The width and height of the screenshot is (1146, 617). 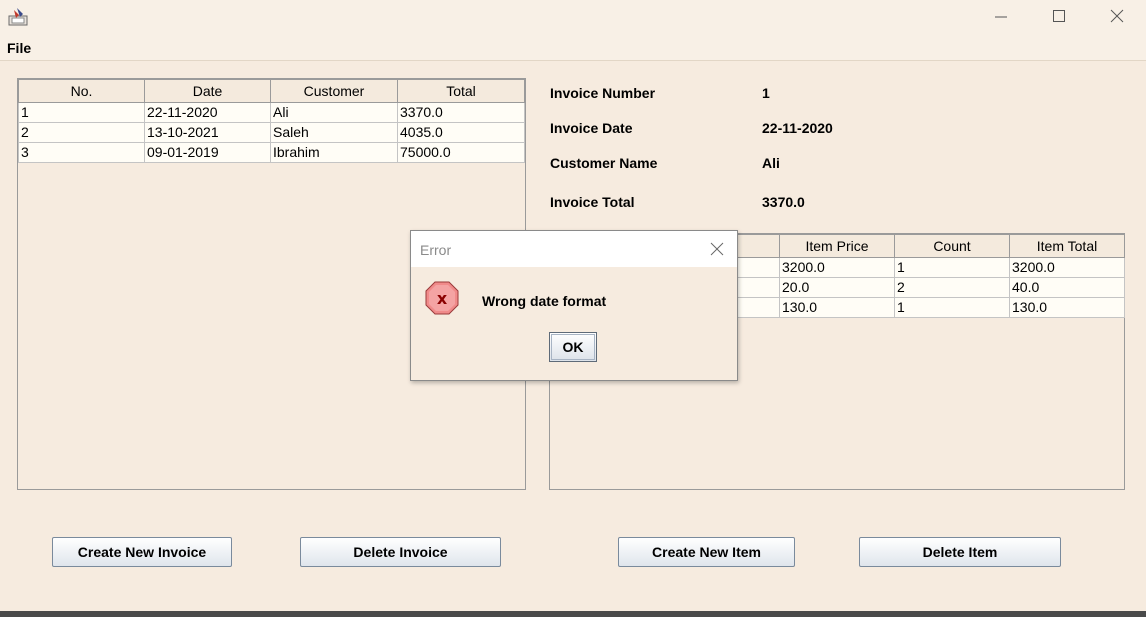 What do you see at coordinates (19, 48) in the screenshot?
I see `menu-file: File` at bounding box center [19, 48].